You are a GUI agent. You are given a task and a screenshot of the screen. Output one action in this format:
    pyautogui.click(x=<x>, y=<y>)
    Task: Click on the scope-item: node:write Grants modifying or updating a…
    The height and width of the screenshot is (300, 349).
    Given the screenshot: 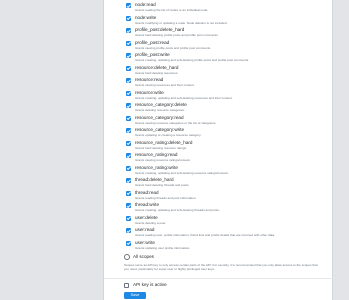 What is the action you would take?
    pyautogui.click(x=226, y=21)
    